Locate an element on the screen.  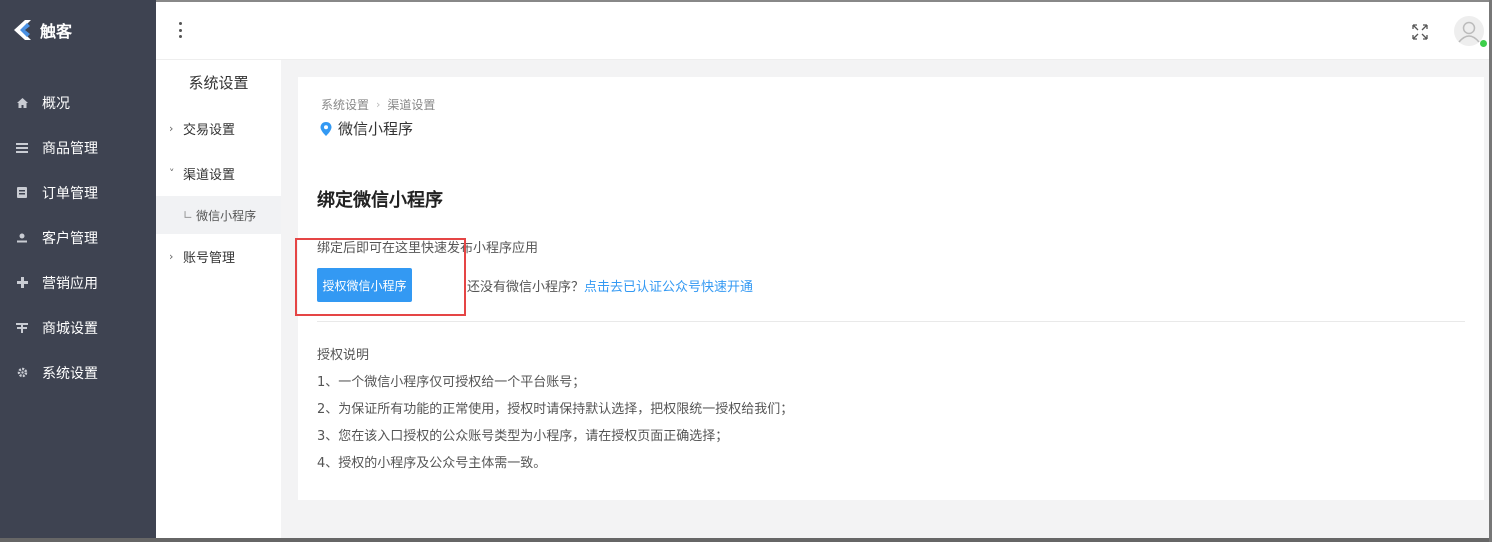
nav-item-label: 营销应用 is located at coordinates (70, 283).